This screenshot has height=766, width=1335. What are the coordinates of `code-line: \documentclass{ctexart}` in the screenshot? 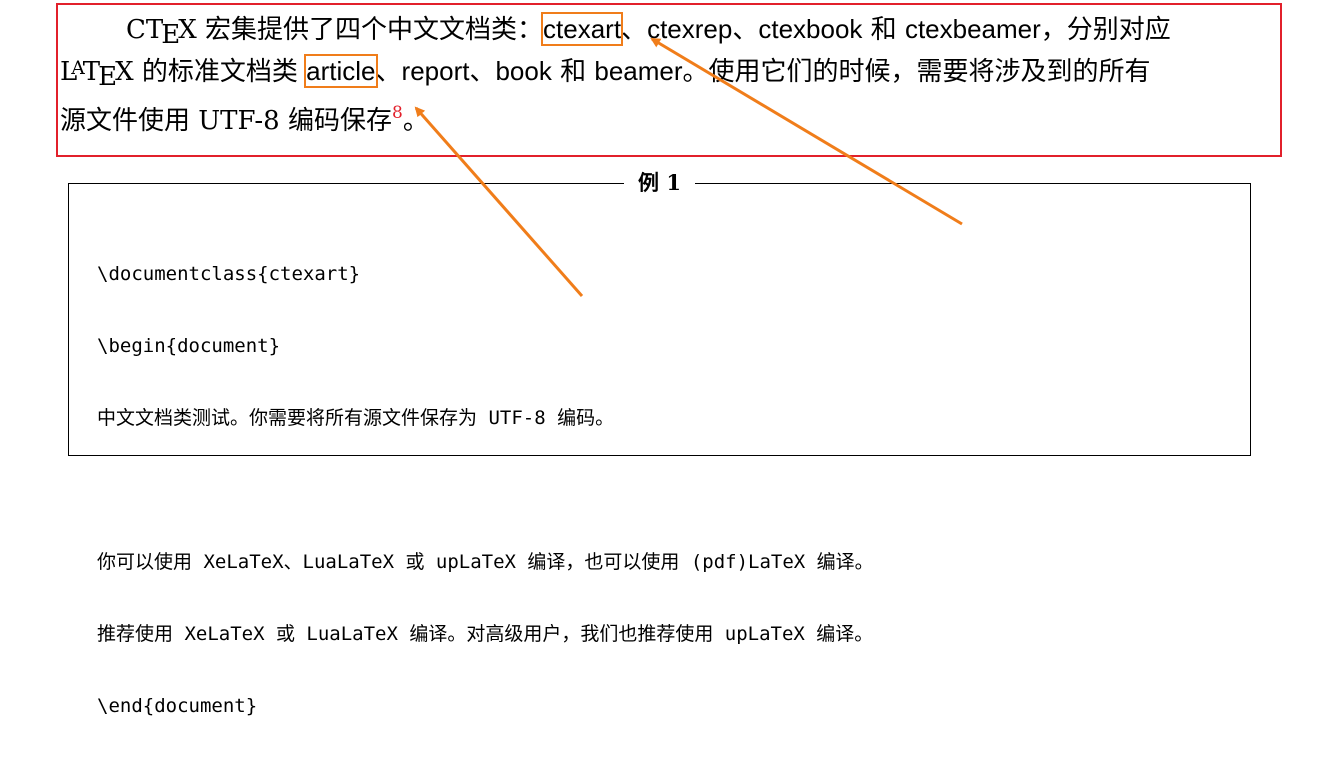 It's located at (229, 274).